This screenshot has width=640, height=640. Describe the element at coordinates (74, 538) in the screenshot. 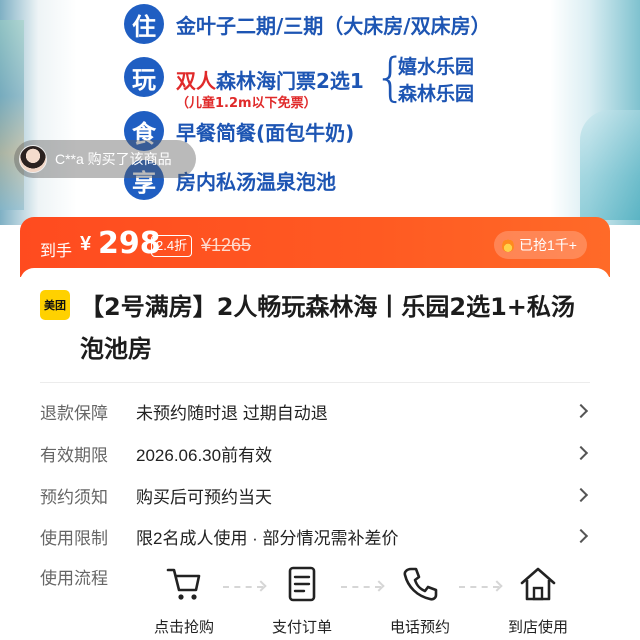

I see `detail-label: 使用限制` at that location.